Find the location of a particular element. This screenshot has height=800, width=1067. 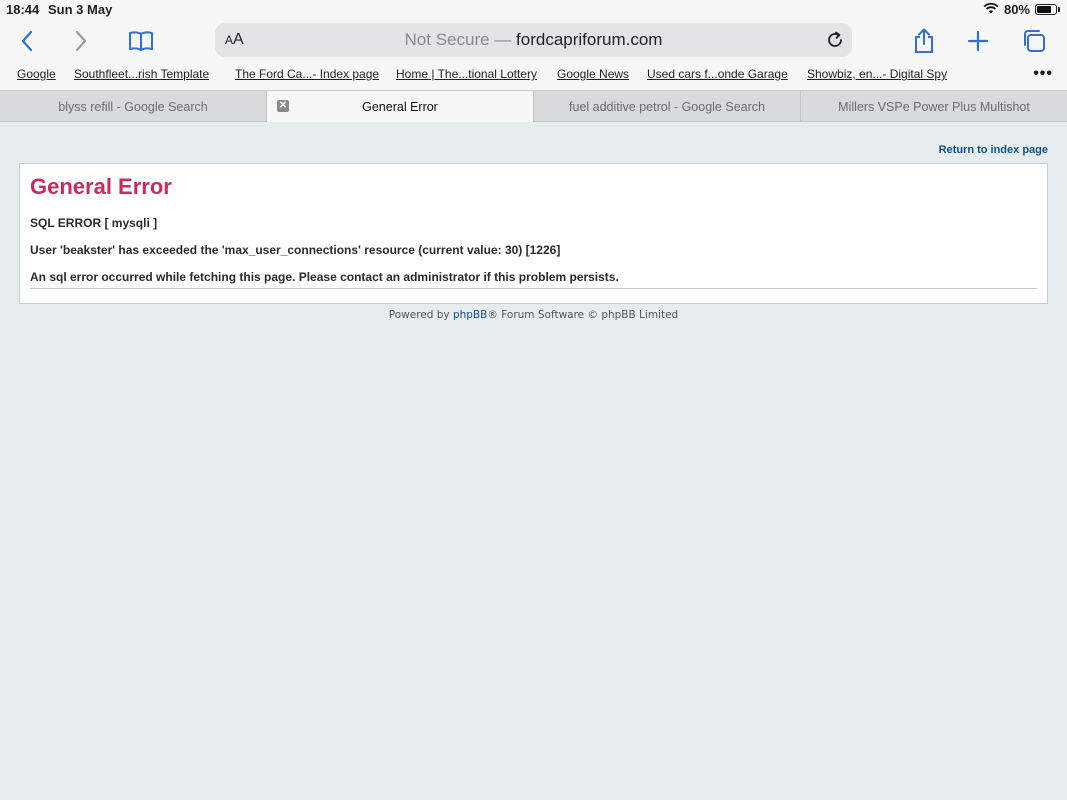

status-indicators: 80% is located at coordinates (1021, 9).